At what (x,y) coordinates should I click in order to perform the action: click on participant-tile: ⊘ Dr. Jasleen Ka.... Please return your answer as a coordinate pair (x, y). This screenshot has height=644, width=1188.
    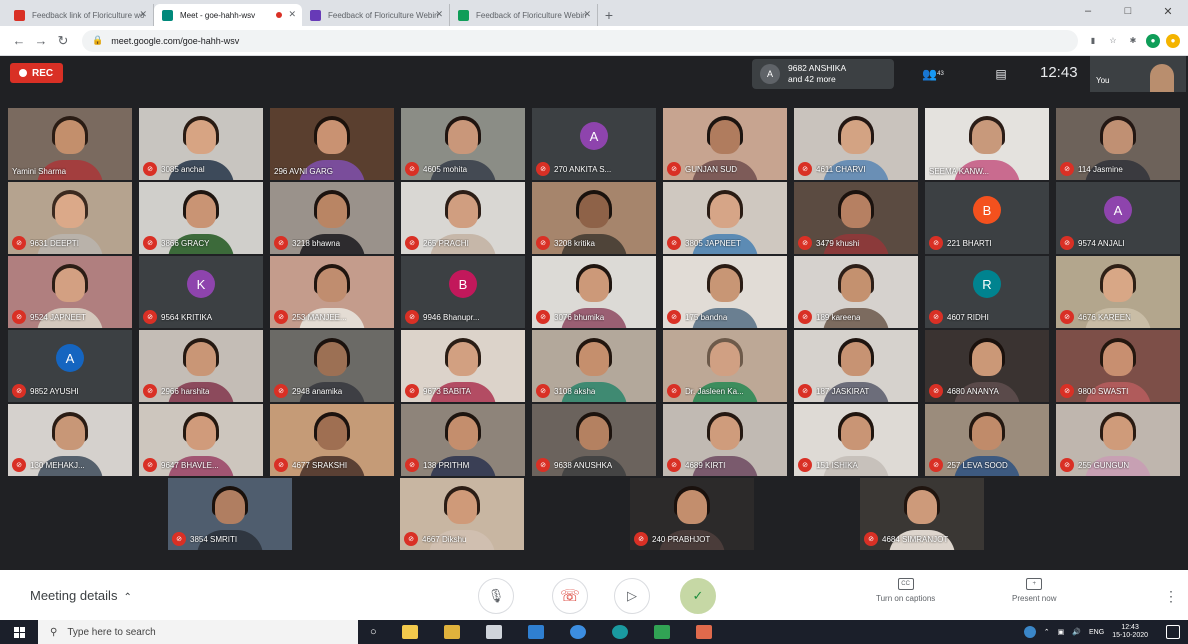
    Looking at the image, I should click on (725, 366).